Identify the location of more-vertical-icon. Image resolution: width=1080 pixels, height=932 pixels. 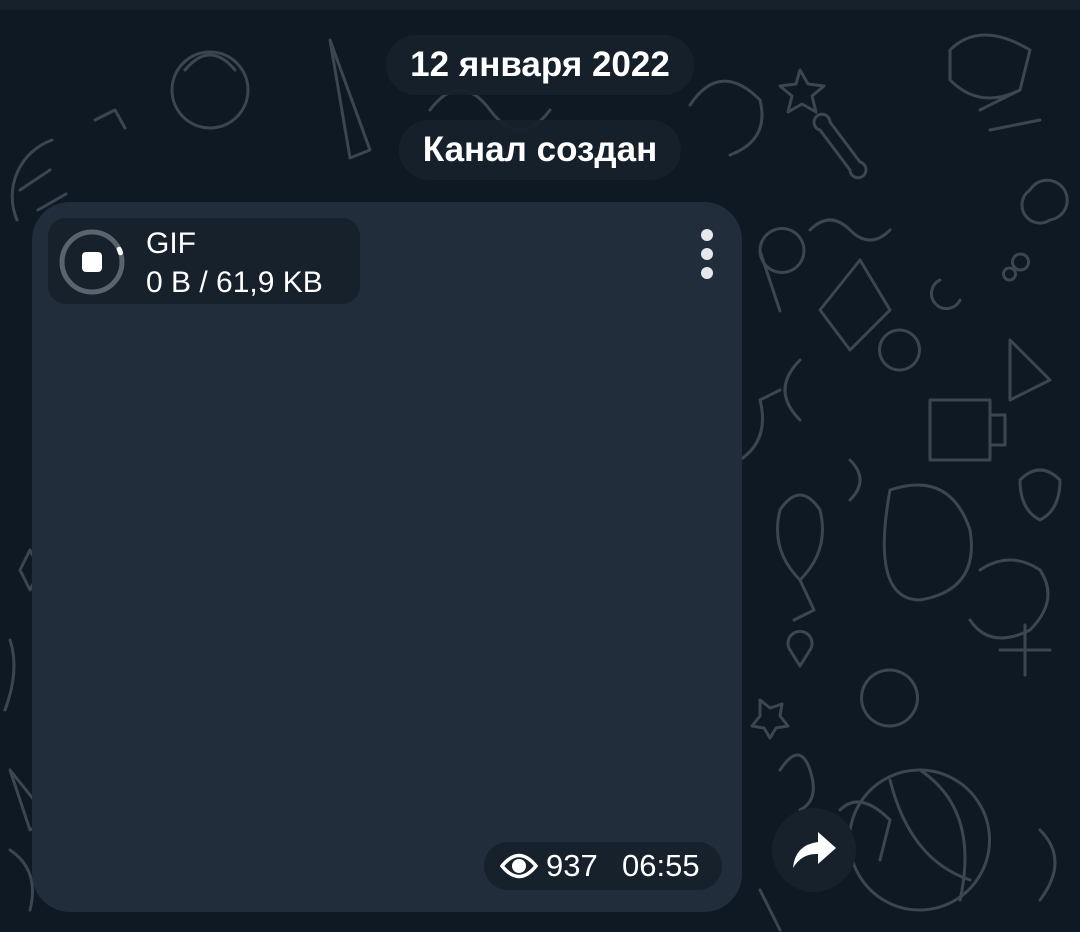
(707, 254).